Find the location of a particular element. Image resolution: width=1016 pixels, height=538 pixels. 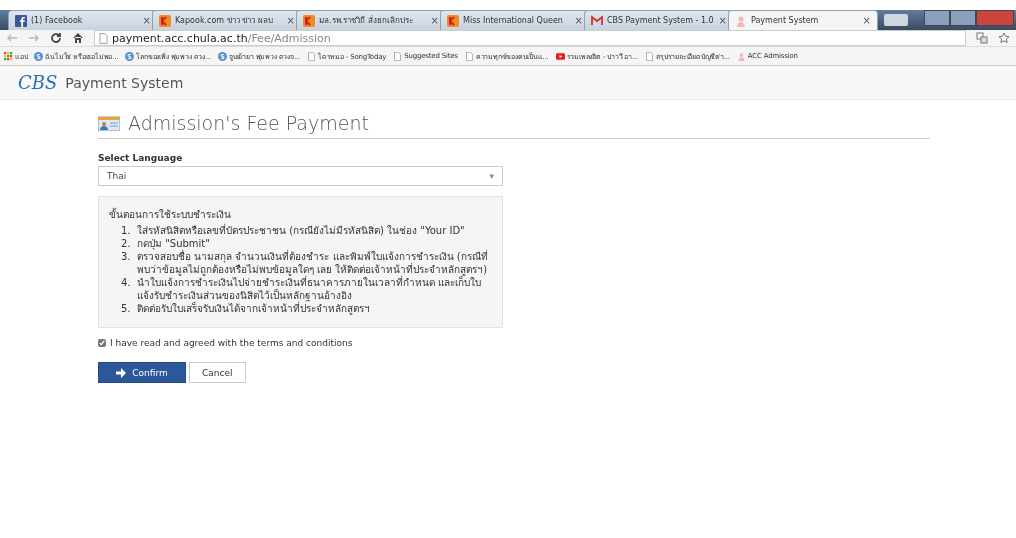

star-icon is located at coordinates (1004, 38).